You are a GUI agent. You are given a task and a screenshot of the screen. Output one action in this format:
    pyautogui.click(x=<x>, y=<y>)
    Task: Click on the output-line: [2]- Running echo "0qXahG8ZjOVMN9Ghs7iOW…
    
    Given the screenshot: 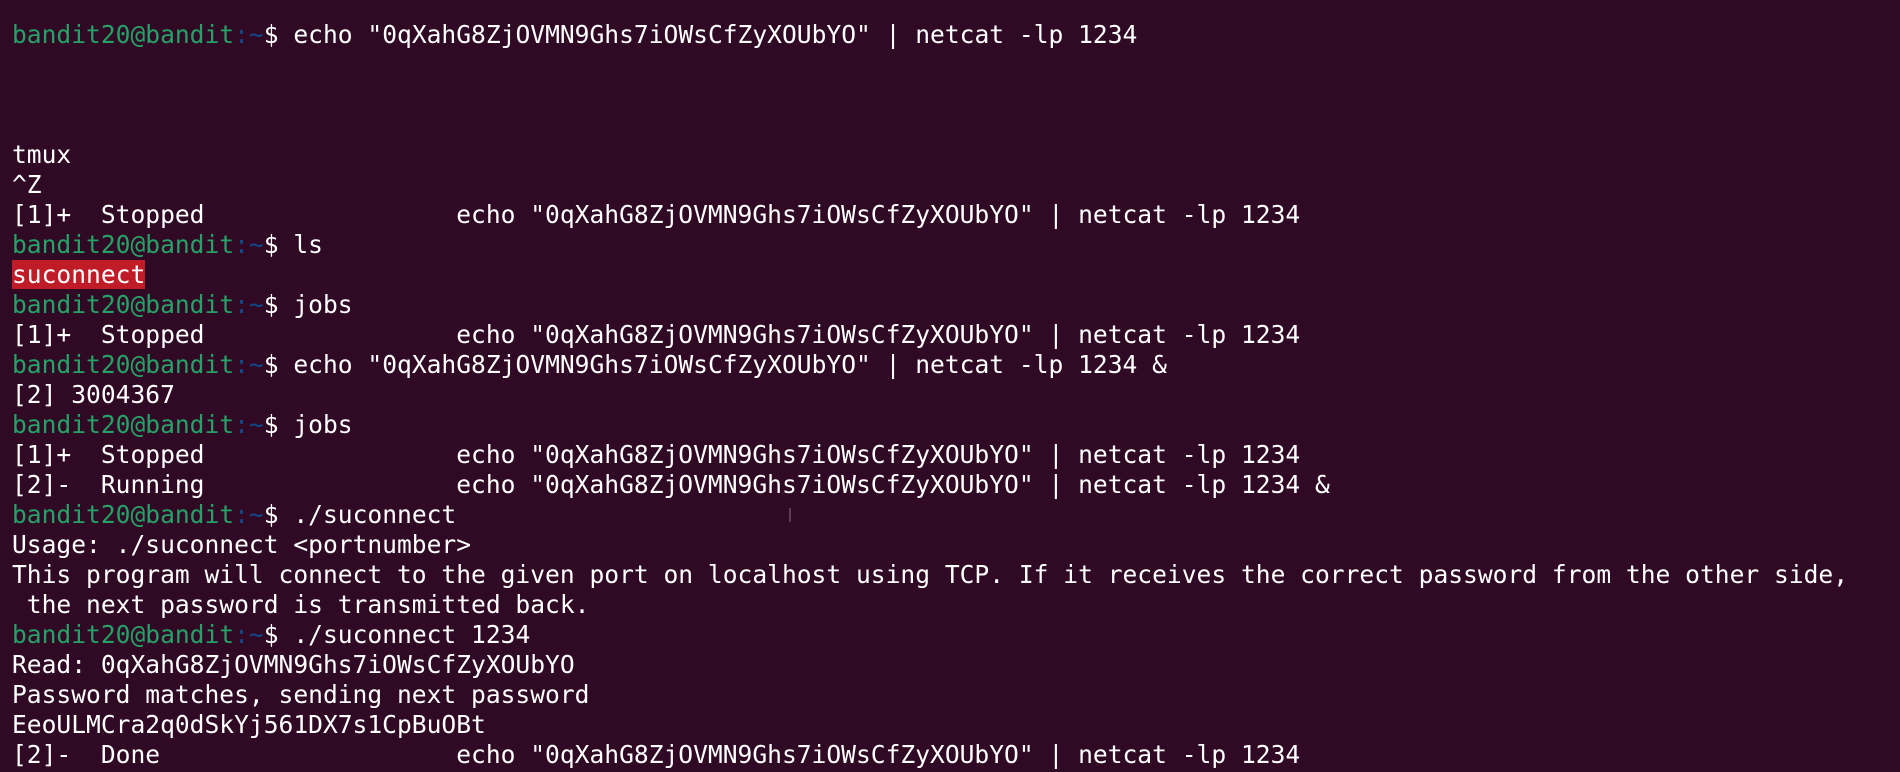 What is the action you would take?
    pyautogui.click(x=671, y=484)
    